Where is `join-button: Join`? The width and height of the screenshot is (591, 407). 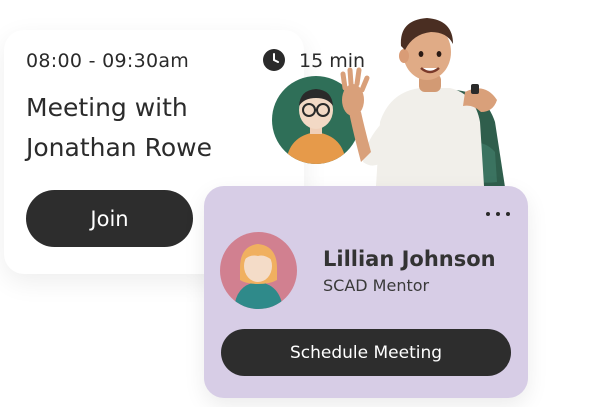
join-button: Join is located at coordinates (109, 218).